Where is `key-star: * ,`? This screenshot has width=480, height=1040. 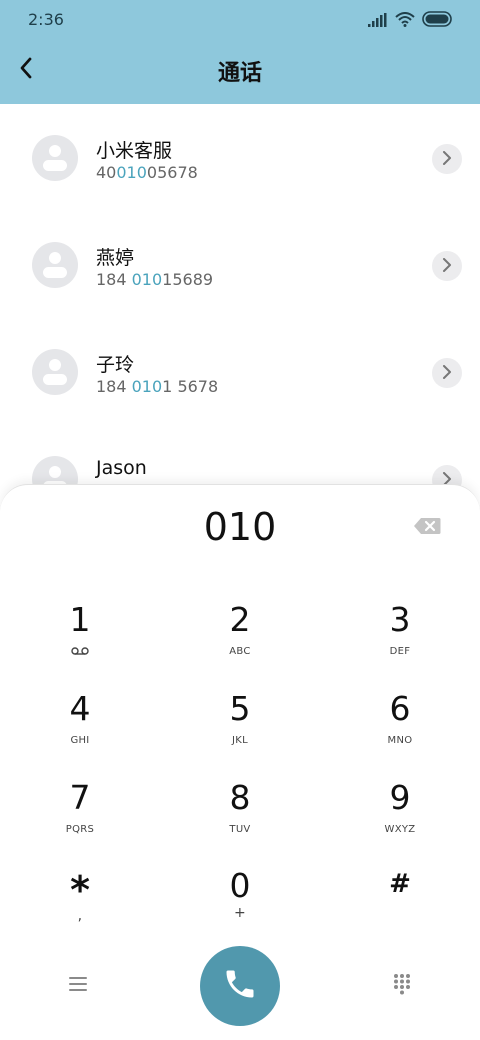 key-star: * , is located at coordinates (80, 898).